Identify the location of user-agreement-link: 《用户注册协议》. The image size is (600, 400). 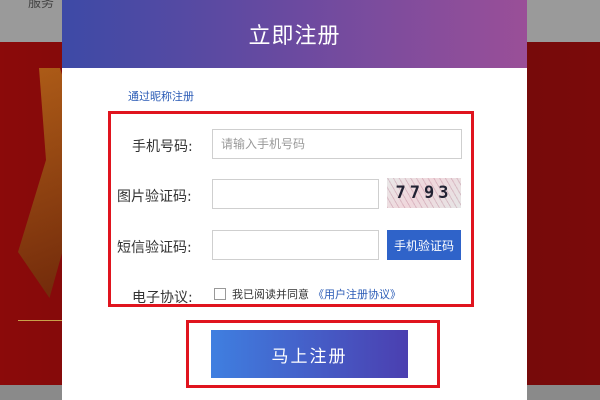
(357, 294).